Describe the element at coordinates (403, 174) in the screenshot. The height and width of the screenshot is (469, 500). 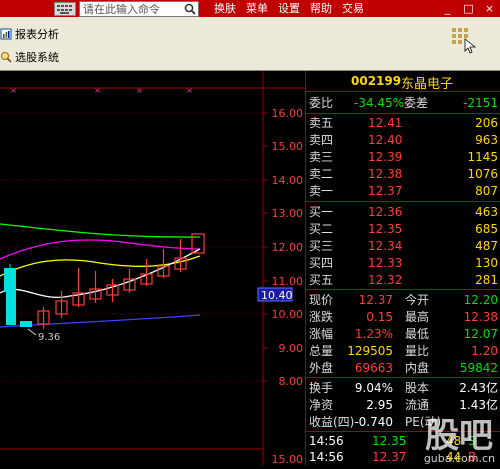
I see `sell-row: 卖二 12.38 1076` at that location.